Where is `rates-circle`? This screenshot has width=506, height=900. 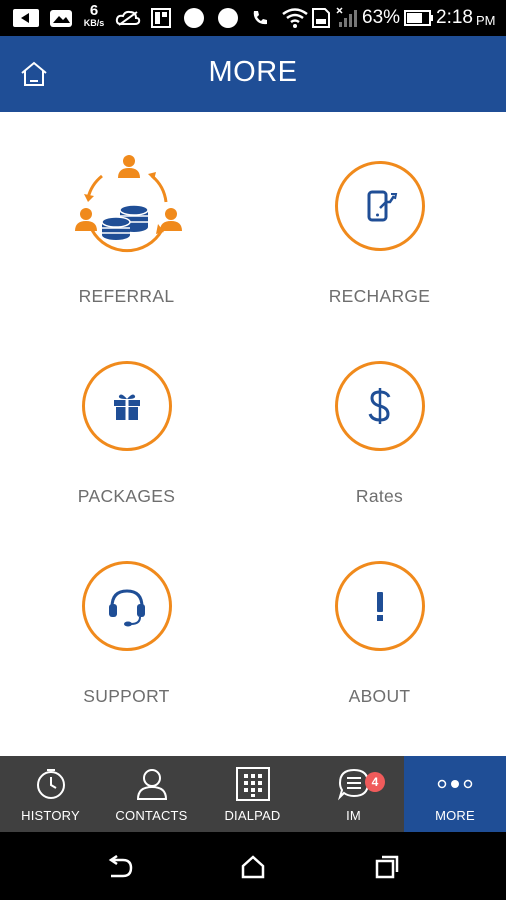 rates-circle is located at coordinates (380, 406).